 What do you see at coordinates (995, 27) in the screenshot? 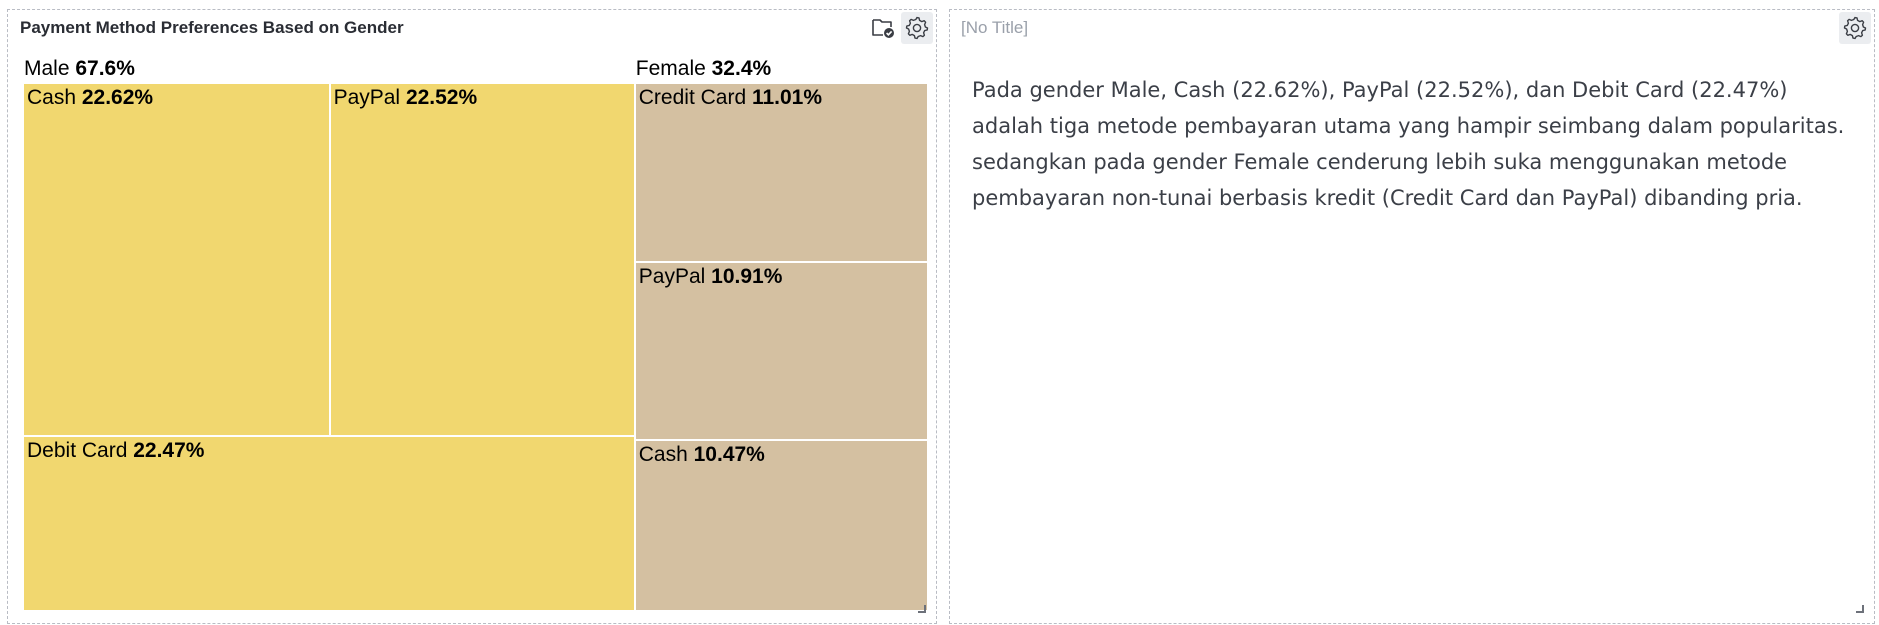
I see `panel-title: [No Title]` at bounding box center [995, 27].